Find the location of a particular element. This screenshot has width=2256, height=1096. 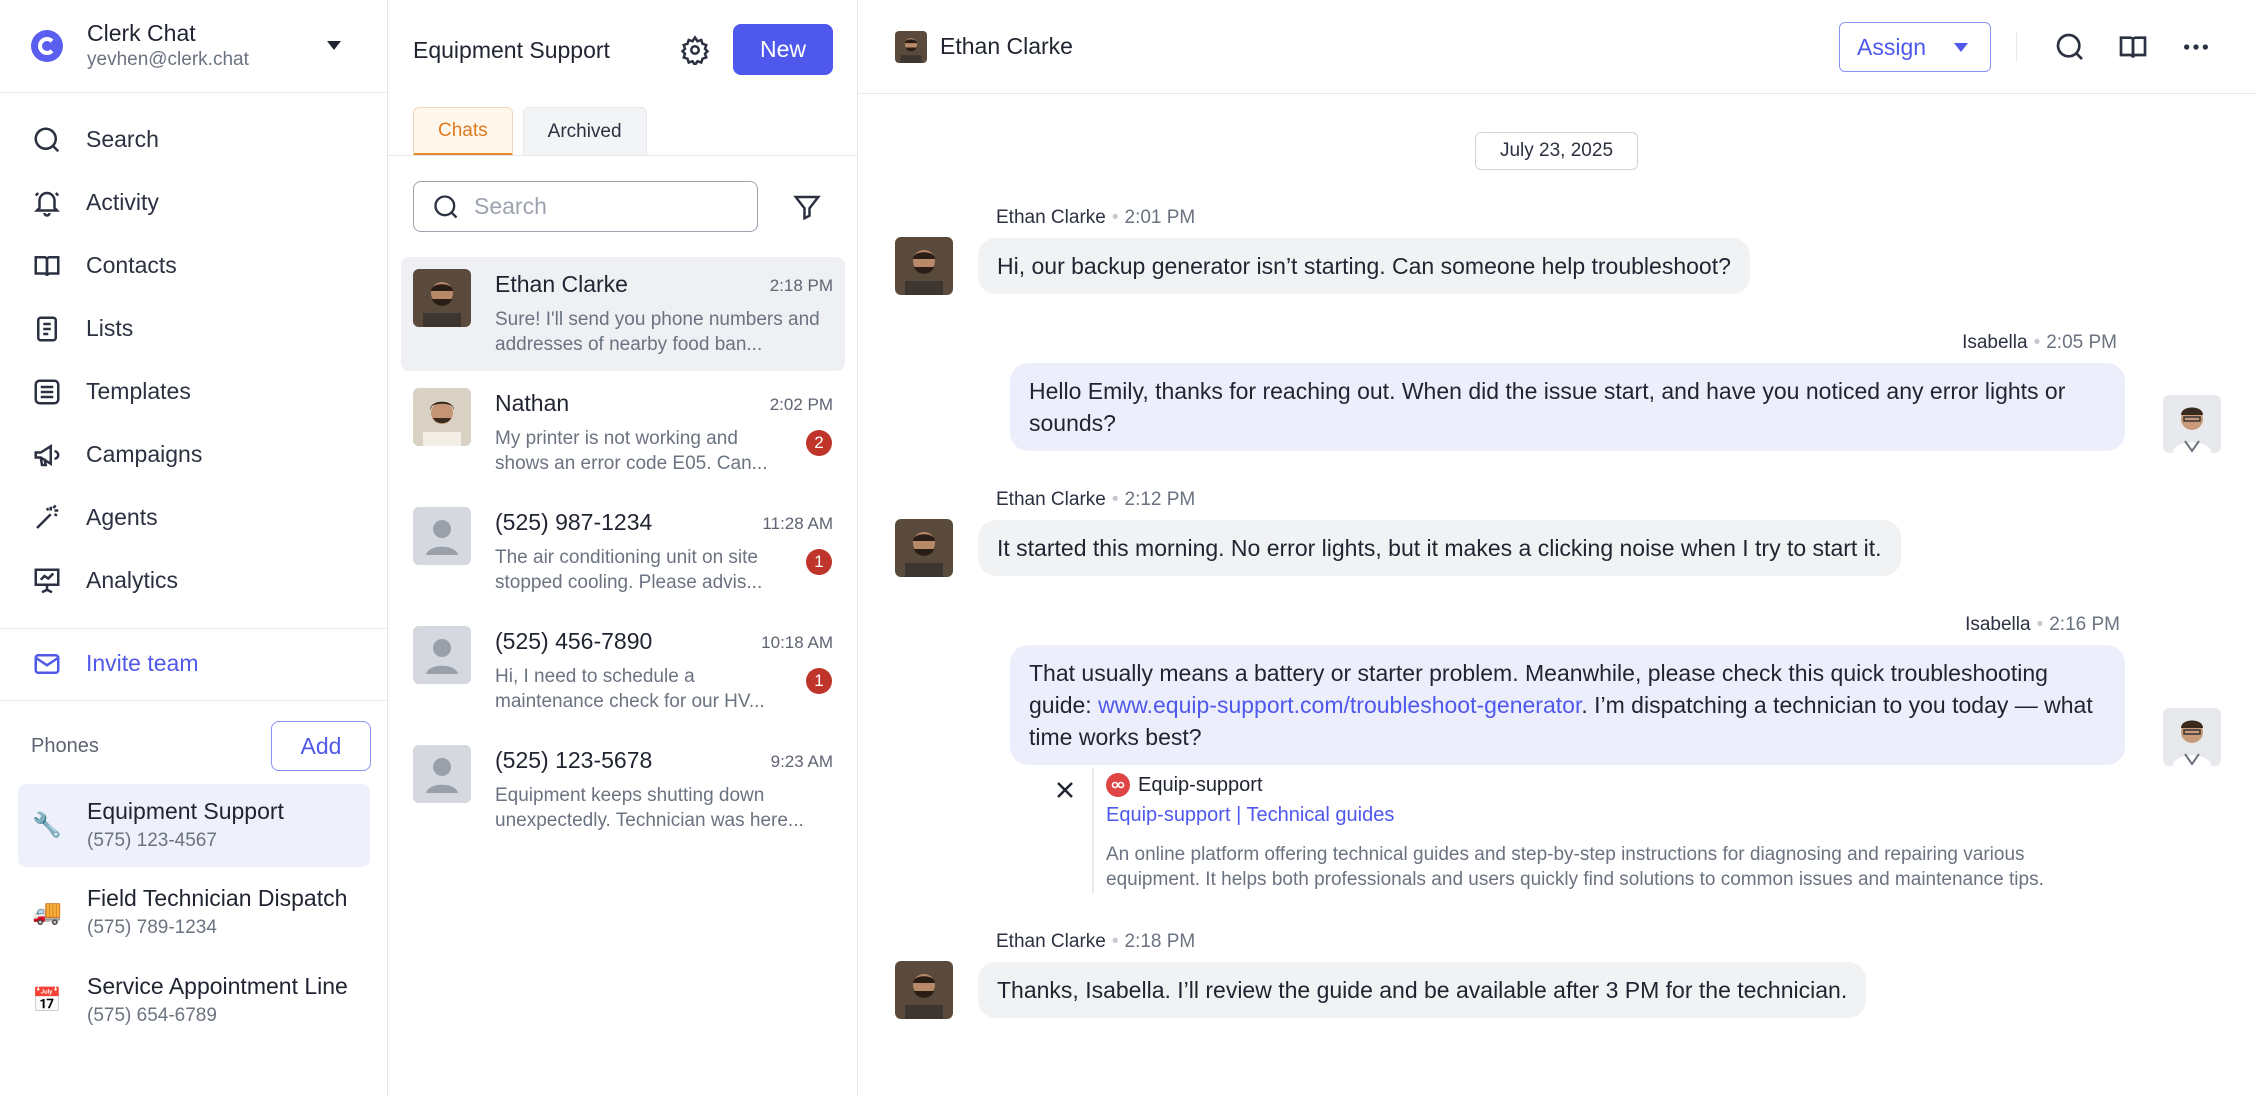

list-icon is located at coordinates (47, 328).